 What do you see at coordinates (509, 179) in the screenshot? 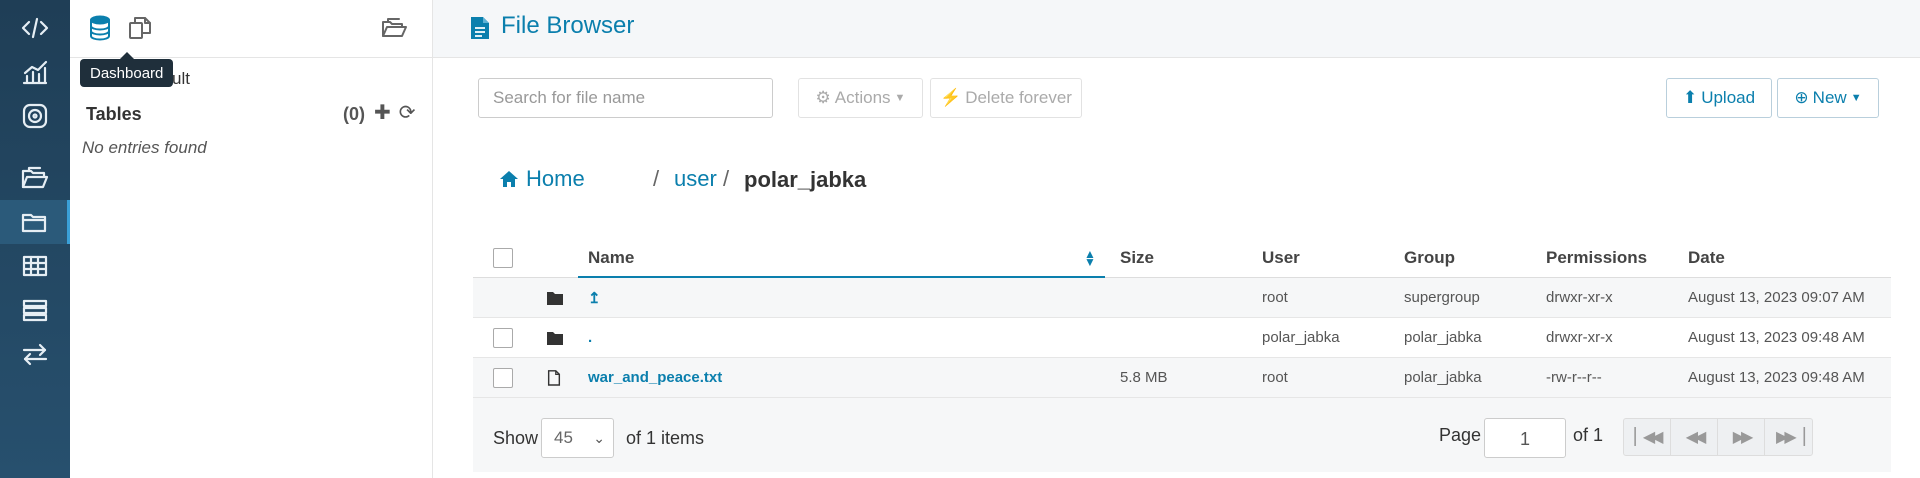
I see `home-icon` at bounding box center [509, 179].